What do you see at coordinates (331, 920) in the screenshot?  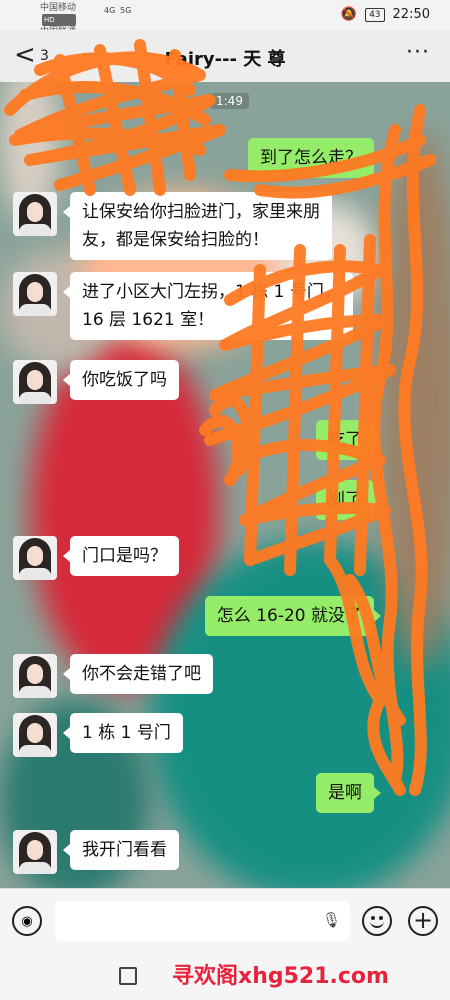 I see `mic-icon: 🎙` at bounding box center [331, 920].